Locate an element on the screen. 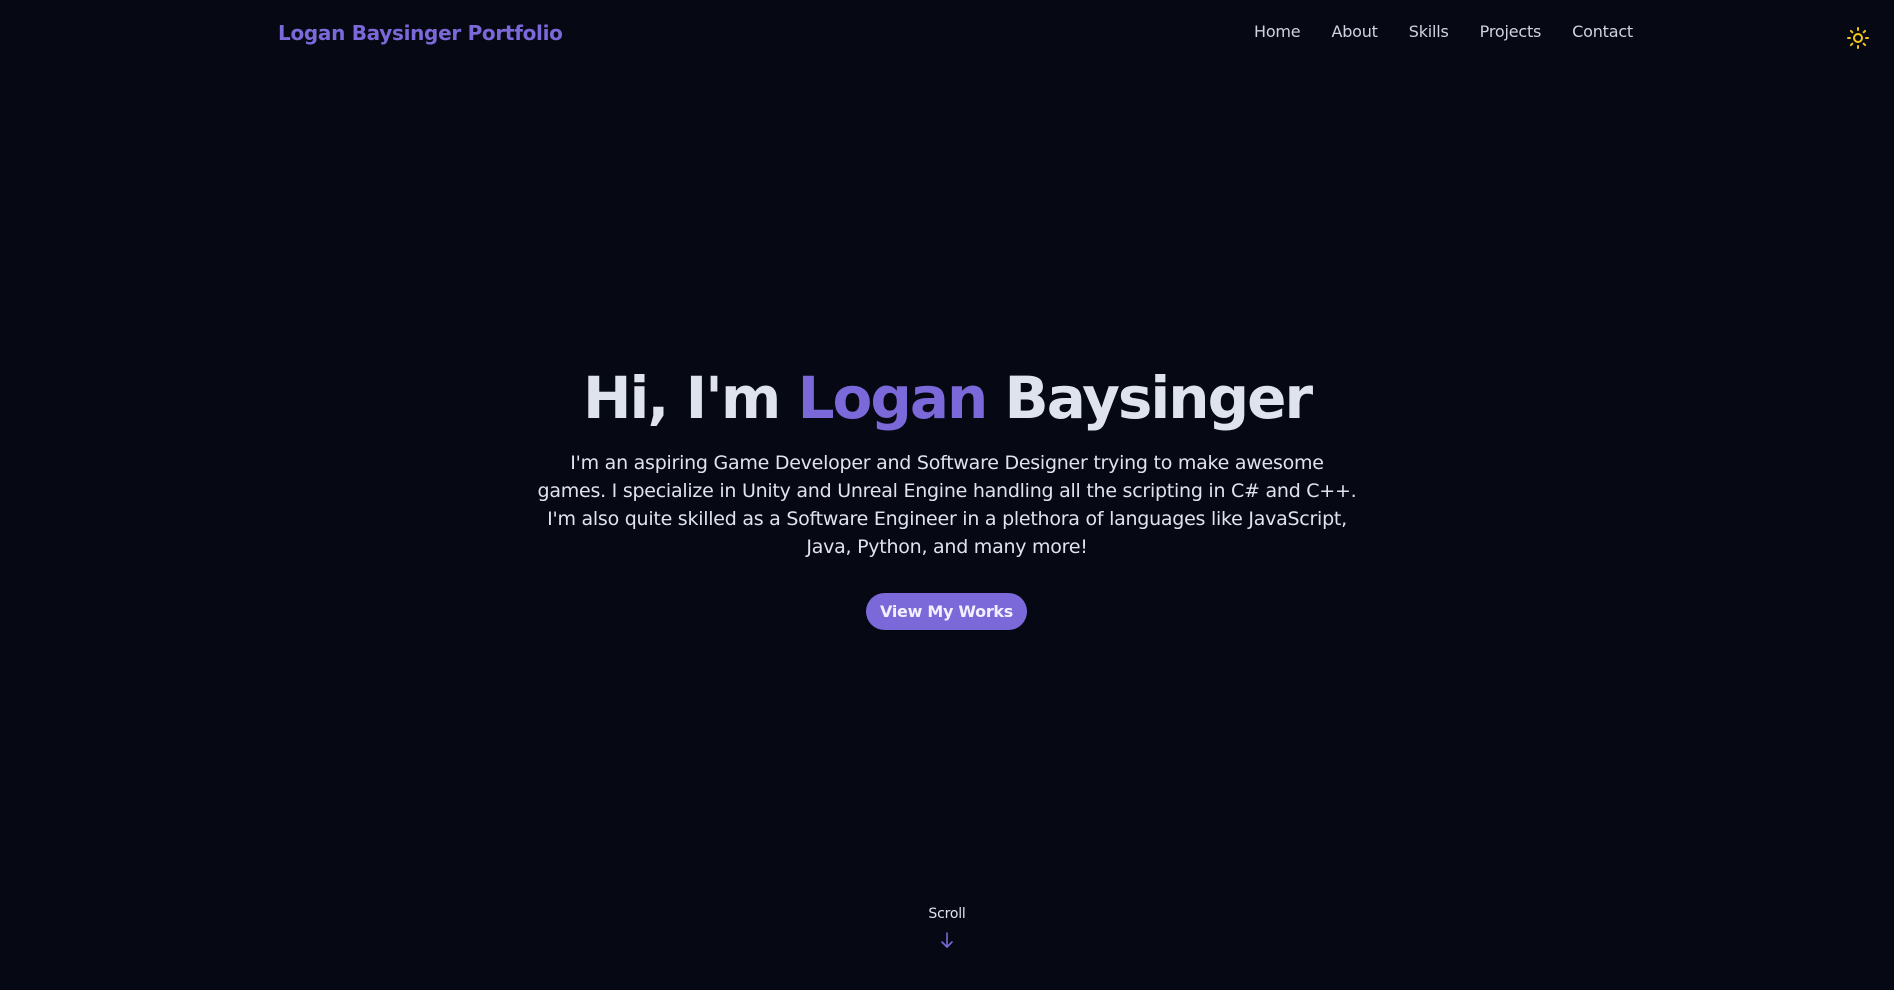  sun-icon is located at coordinates (1858, 38).